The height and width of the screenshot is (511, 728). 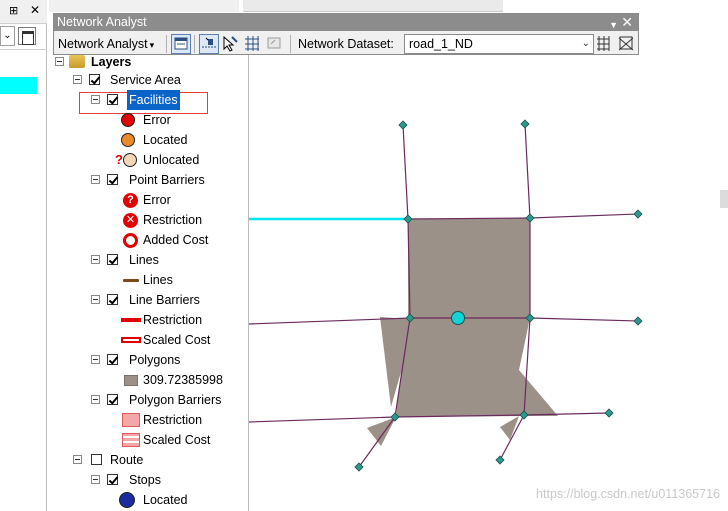 I want to click on directions-icon, so click(x=275, y=44).